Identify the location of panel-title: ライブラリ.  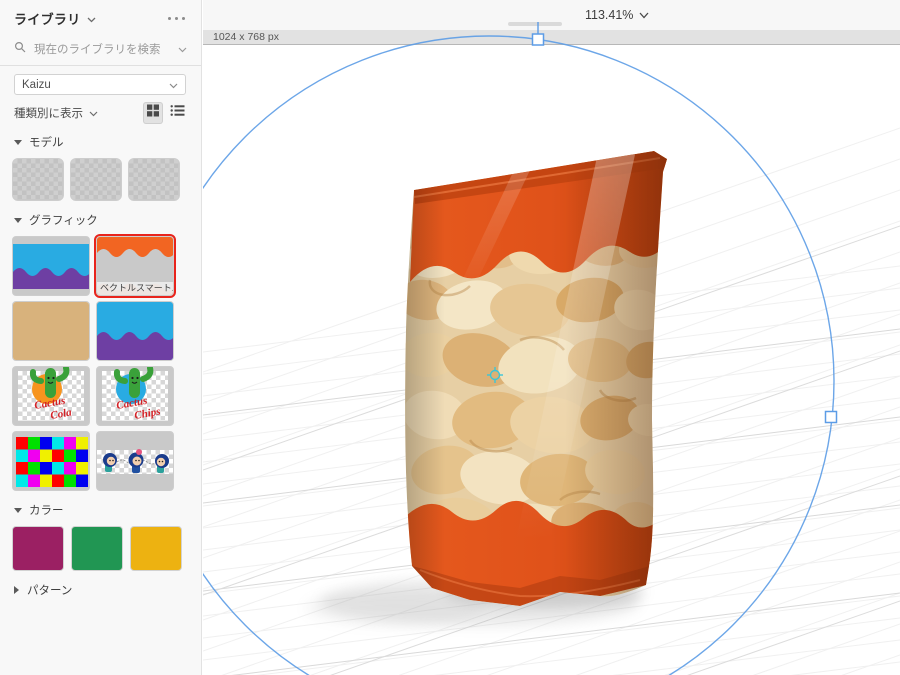
(47, 19).